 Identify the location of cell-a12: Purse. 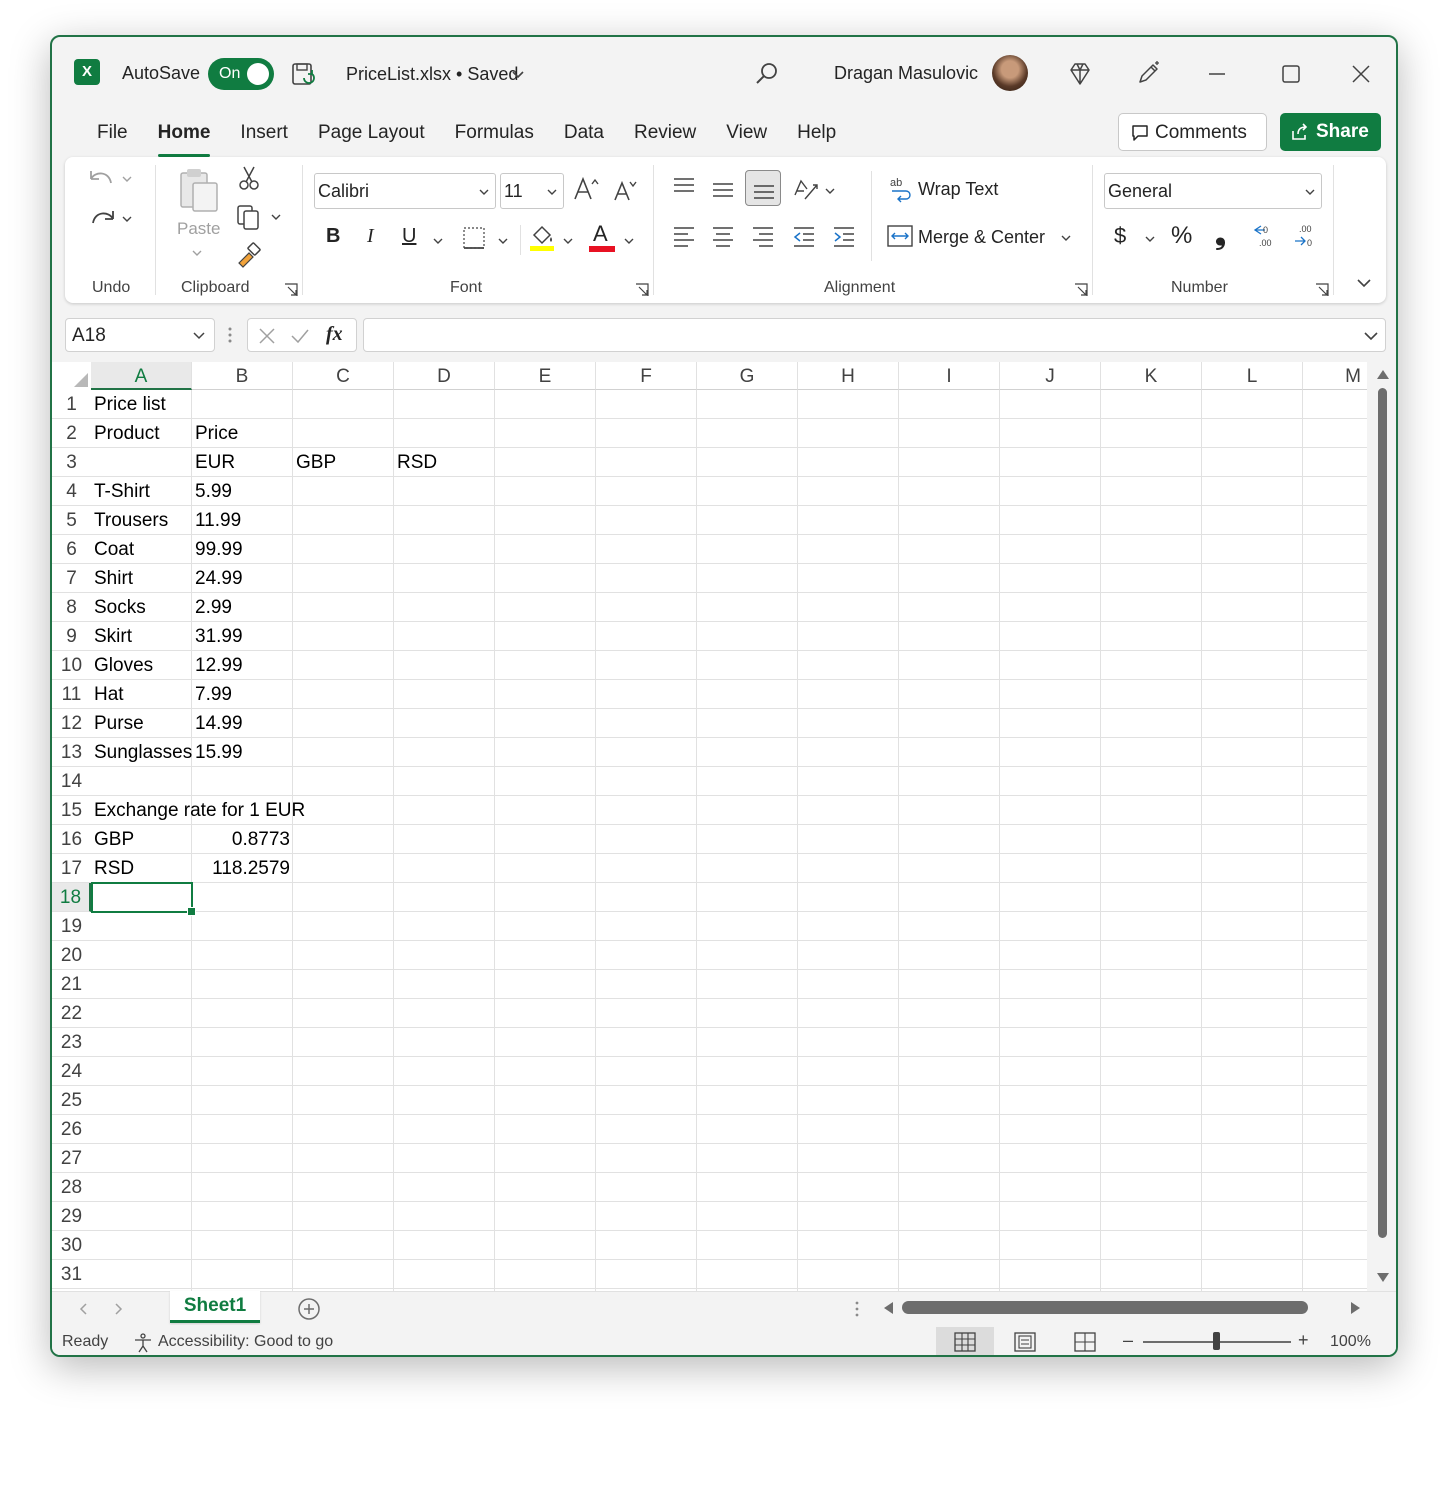
(117, 724).